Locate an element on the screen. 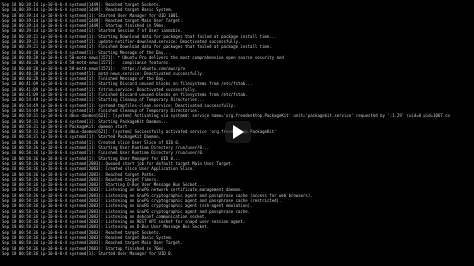 This screenshot has width=474, height=266. play-button is located at coordinates (238, 132).